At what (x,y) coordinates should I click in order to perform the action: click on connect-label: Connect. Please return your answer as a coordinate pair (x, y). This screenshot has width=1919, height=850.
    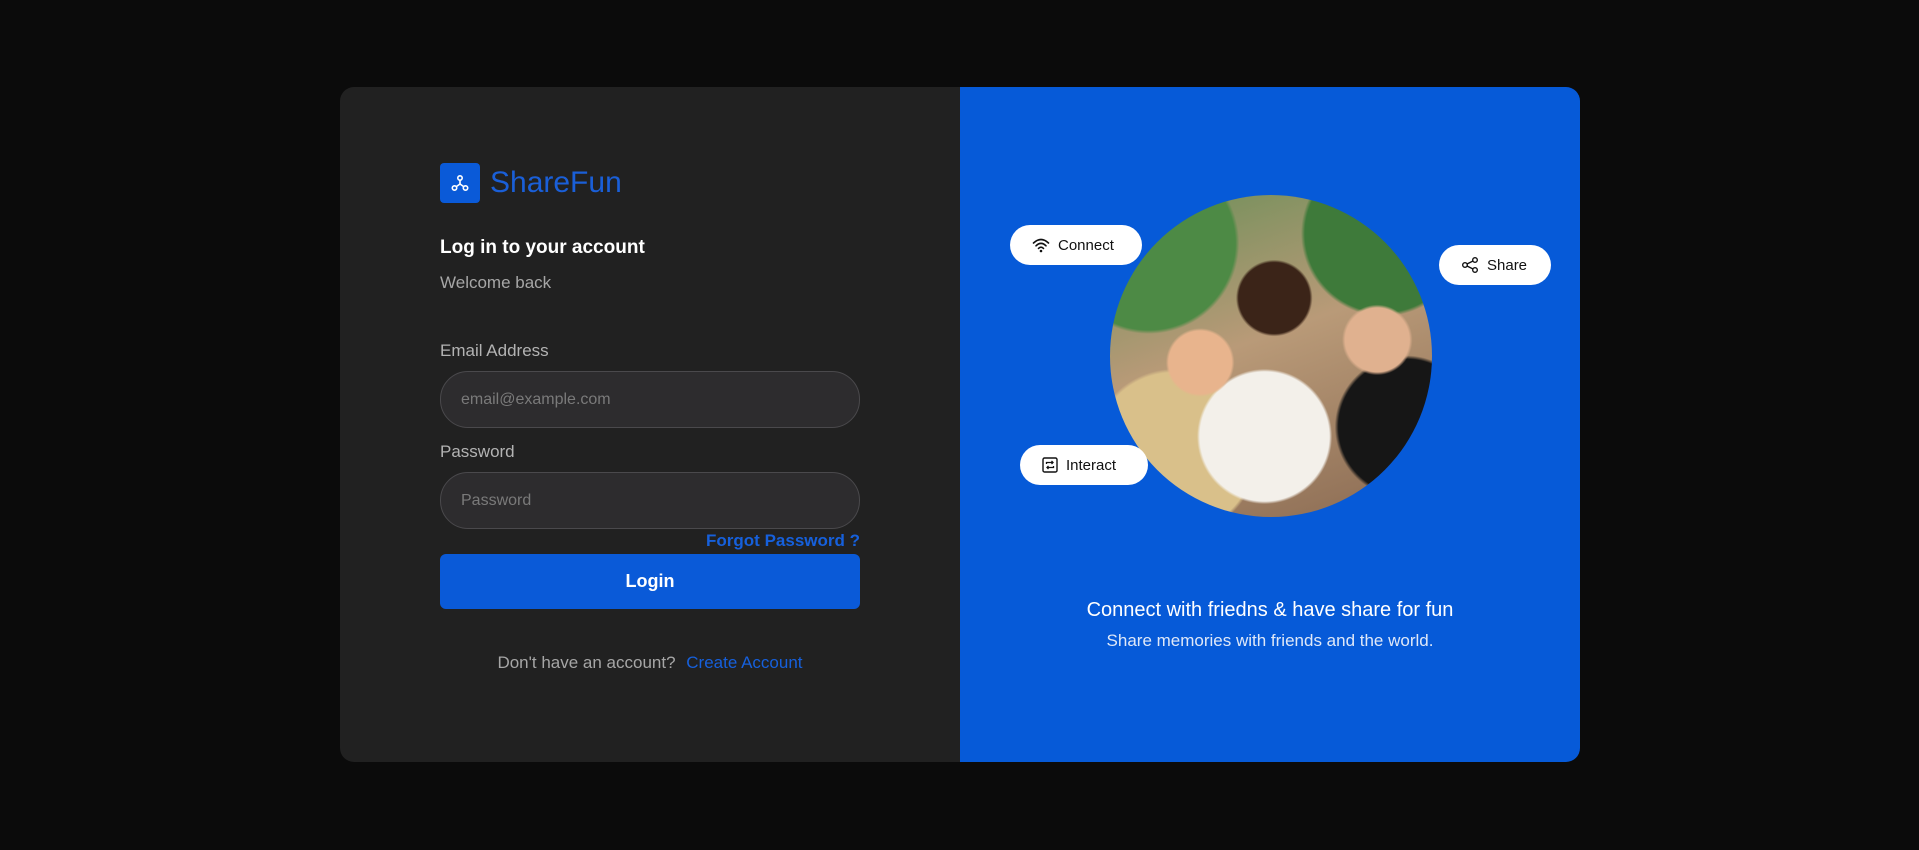
    Looking at the image, I should click on (1086, 245).